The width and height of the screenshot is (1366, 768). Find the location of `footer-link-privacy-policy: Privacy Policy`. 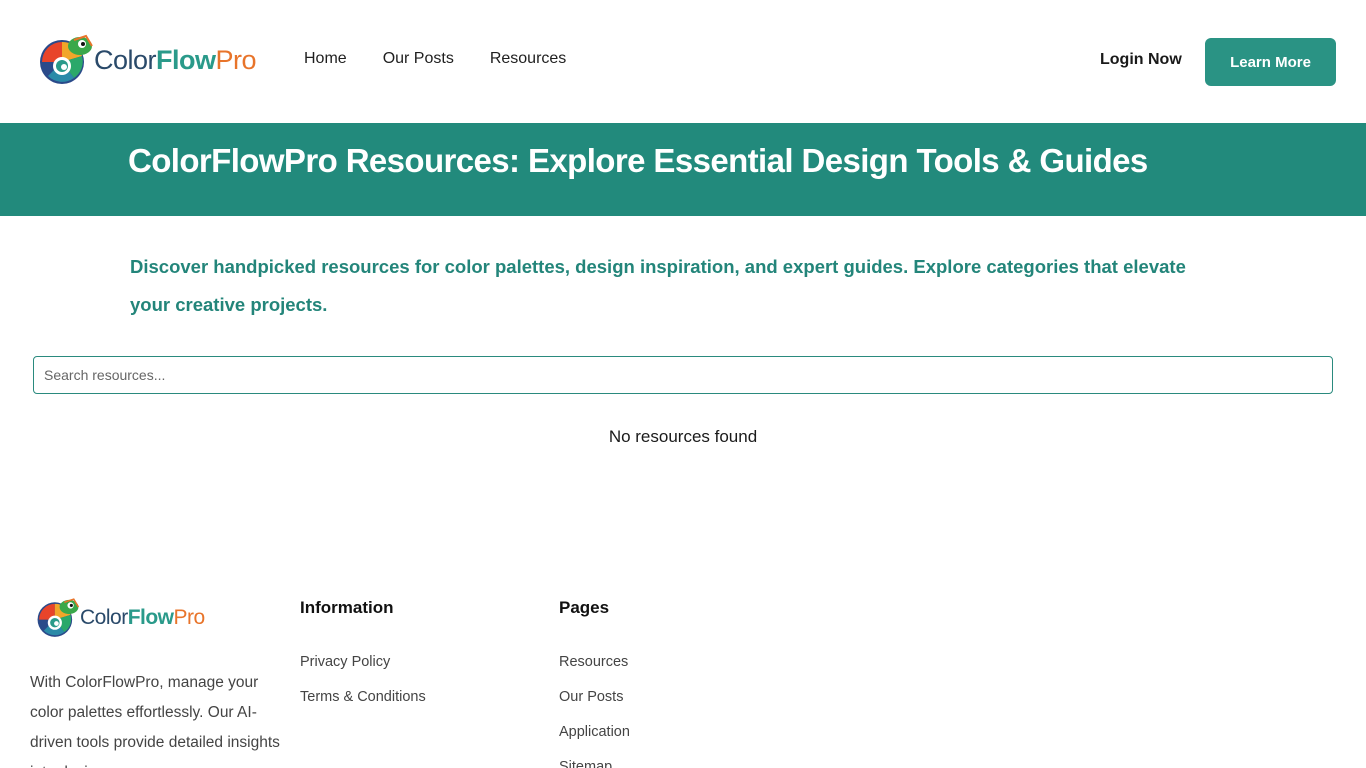

footer-link-privacy-policy: Privacy Policy is located at coordinates (363, 671).